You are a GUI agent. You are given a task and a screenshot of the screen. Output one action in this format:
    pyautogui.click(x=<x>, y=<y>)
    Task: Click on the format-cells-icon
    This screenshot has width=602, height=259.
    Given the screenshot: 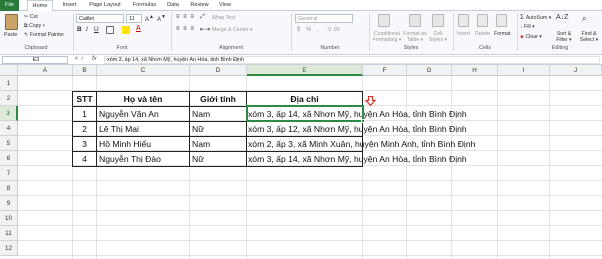 What is the action you would take?
    pyautogui.click(x=501, y=20)
    